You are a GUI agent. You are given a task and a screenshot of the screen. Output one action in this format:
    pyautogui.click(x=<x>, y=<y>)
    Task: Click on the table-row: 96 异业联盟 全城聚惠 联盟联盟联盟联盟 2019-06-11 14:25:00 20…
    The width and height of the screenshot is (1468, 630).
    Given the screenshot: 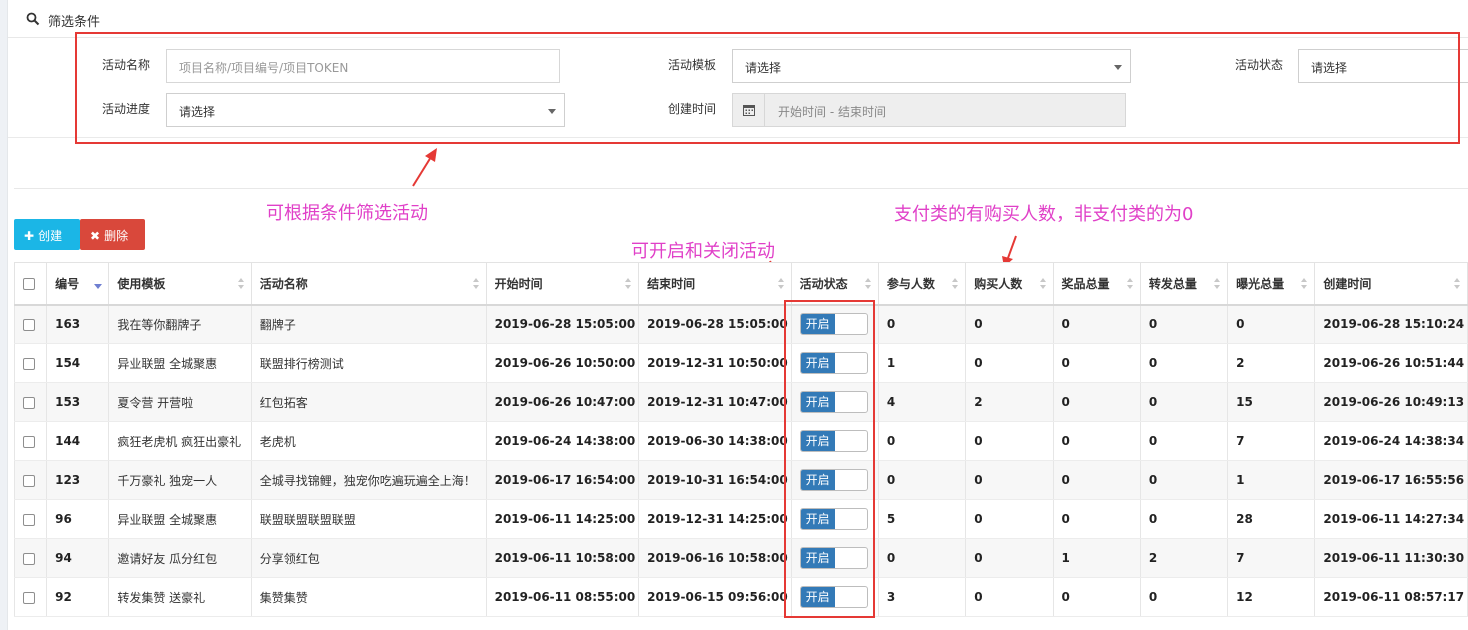 What is the action you would take?
    pyautogui.click(x=740, y=519)
    